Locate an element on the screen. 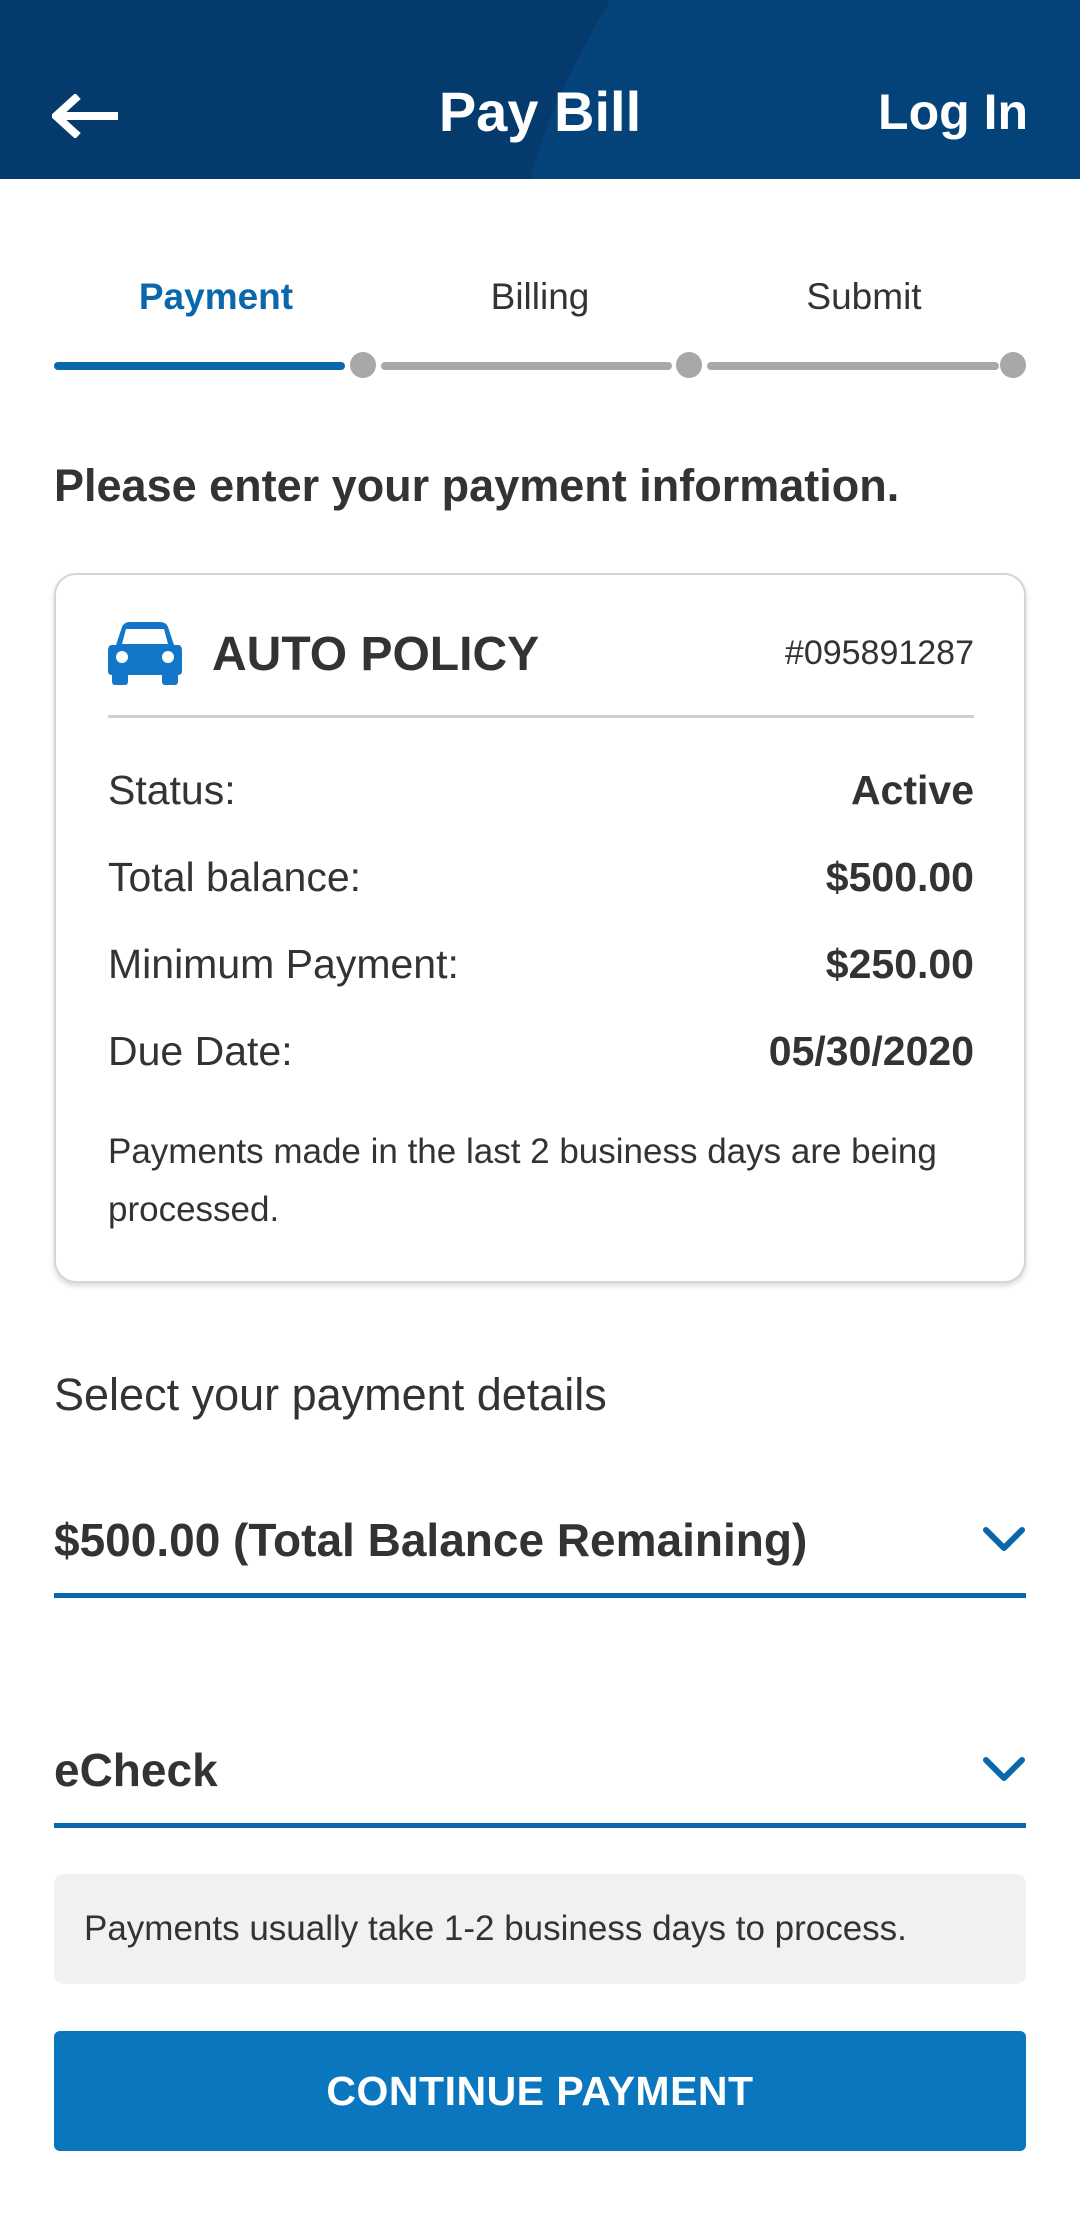  minimum-payment-value: $250.00 is located at coordinates (899, 964).